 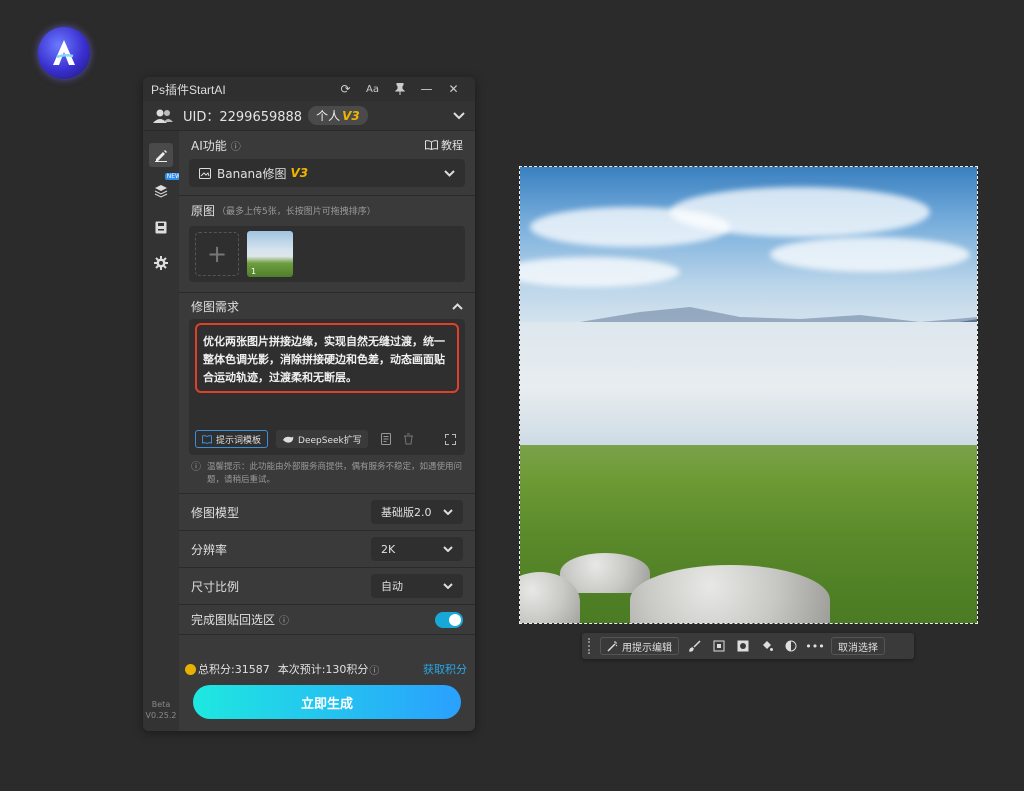 I want to click on startai-logo-icon, so click(x=64, y=52).